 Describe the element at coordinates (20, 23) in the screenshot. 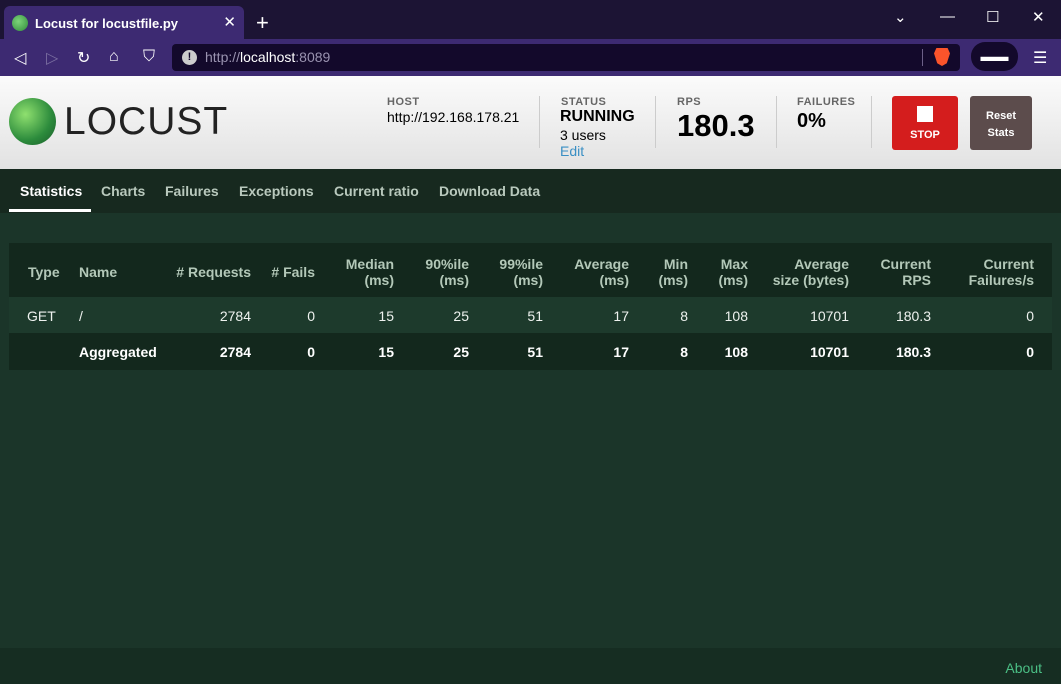

I see `locust-favicon-icon` at that location.